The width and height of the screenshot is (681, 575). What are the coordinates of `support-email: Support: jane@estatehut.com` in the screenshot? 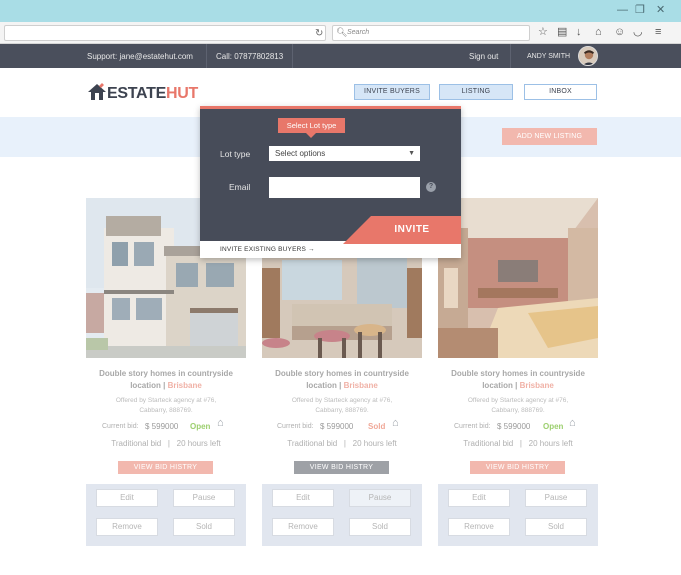 It's located at (140, 56).